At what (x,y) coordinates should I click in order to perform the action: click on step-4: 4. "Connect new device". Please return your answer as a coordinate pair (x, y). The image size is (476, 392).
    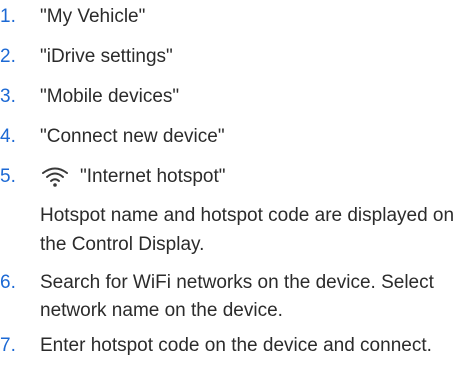
    Looking at the image, I should click on (238, 137).